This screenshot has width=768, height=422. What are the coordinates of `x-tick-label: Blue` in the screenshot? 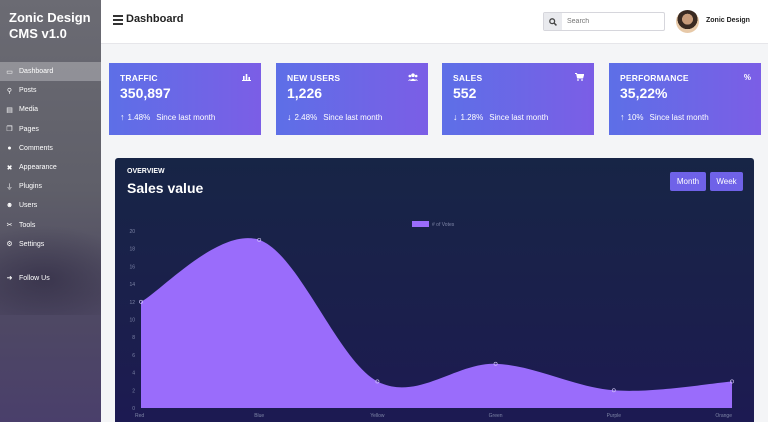 It's located at (259, 416).